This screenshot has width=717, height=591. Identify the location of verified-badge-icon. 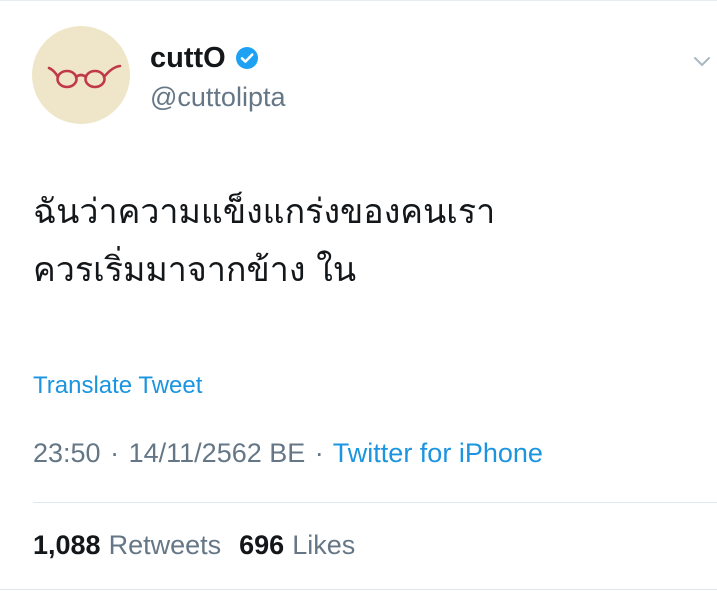
(246, 58).